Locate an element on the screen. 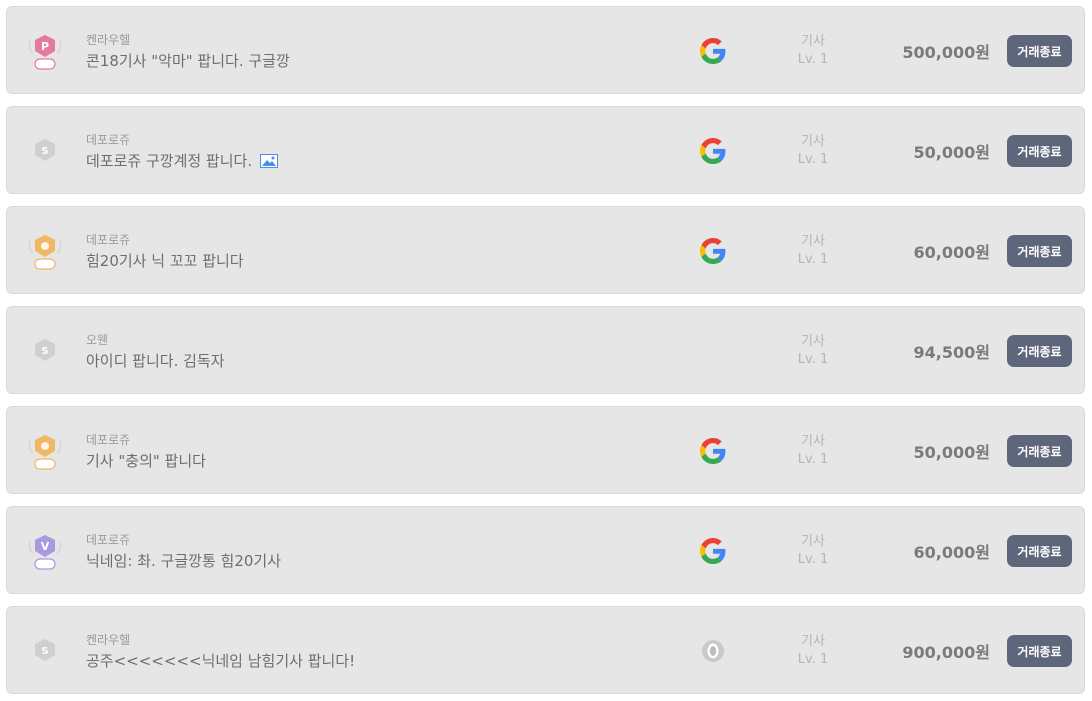 The width and height of the screenshot is (1092, 701). listing-title: 힘20기사 닉 꼬꼬 팝니다 is located at coordinates (165, 260).